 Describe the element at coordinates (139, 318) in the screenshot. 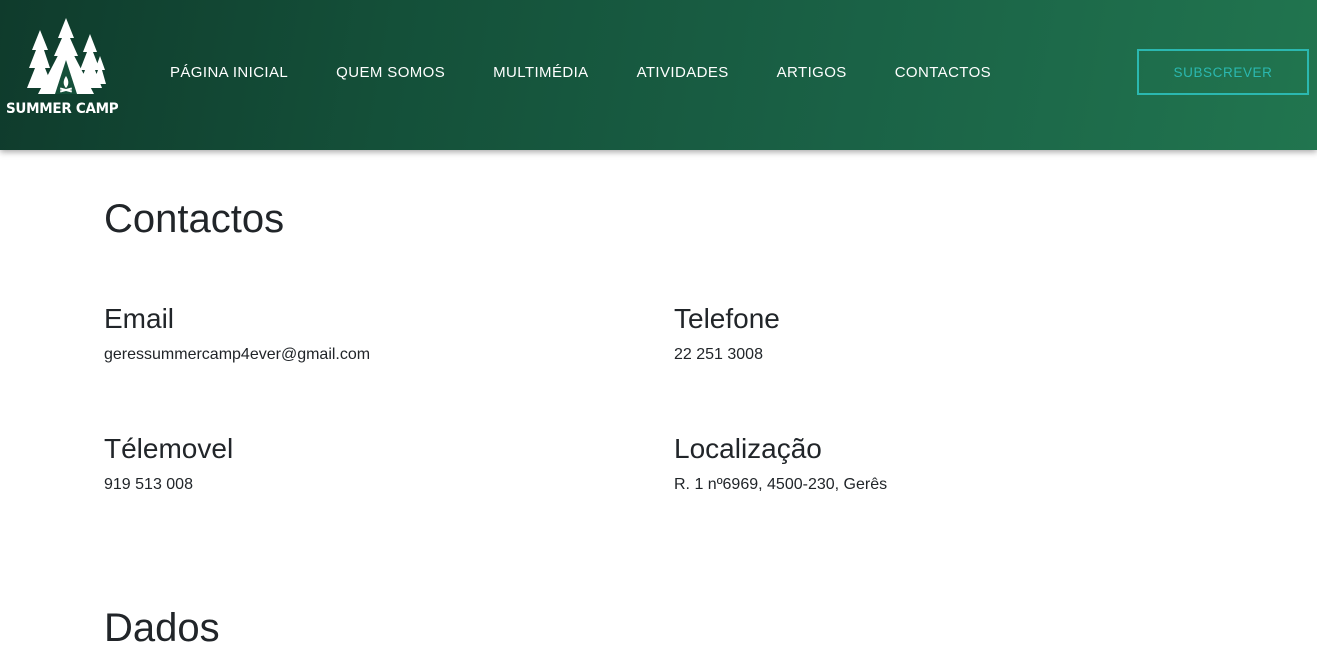

I see `email-heading: Email` at that location.